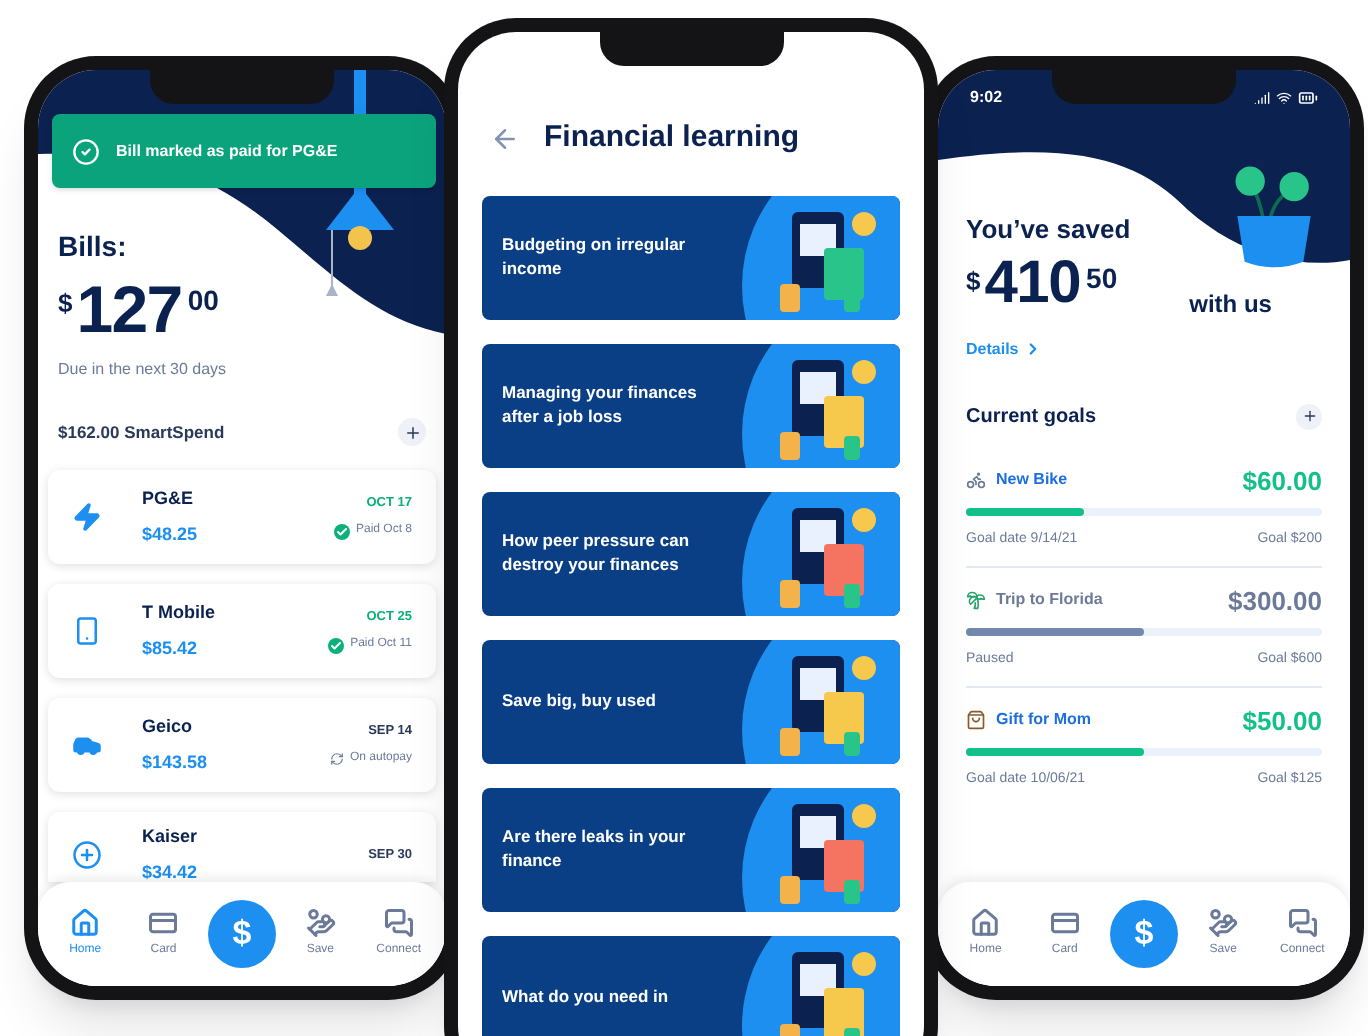 Image resolution: width=1368 pixels, height=1036 pixels. I want to click on smartspend-label: $162.00 SmartSpend, so click(141, 432).